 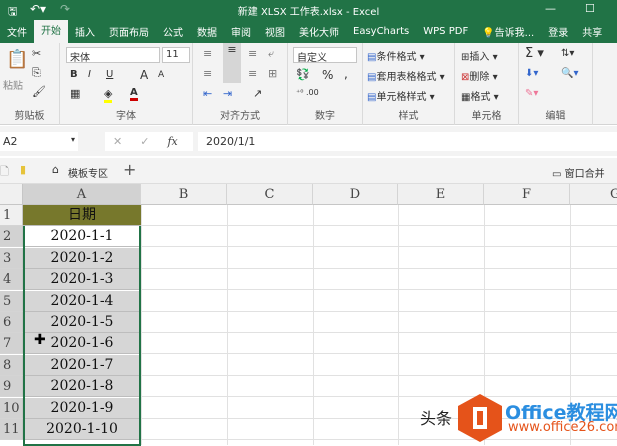 What do you see at coordinates (534, 53) in the screenshot?
I see `autosum-button: Σ ▾` at bounding box center [534, 53].